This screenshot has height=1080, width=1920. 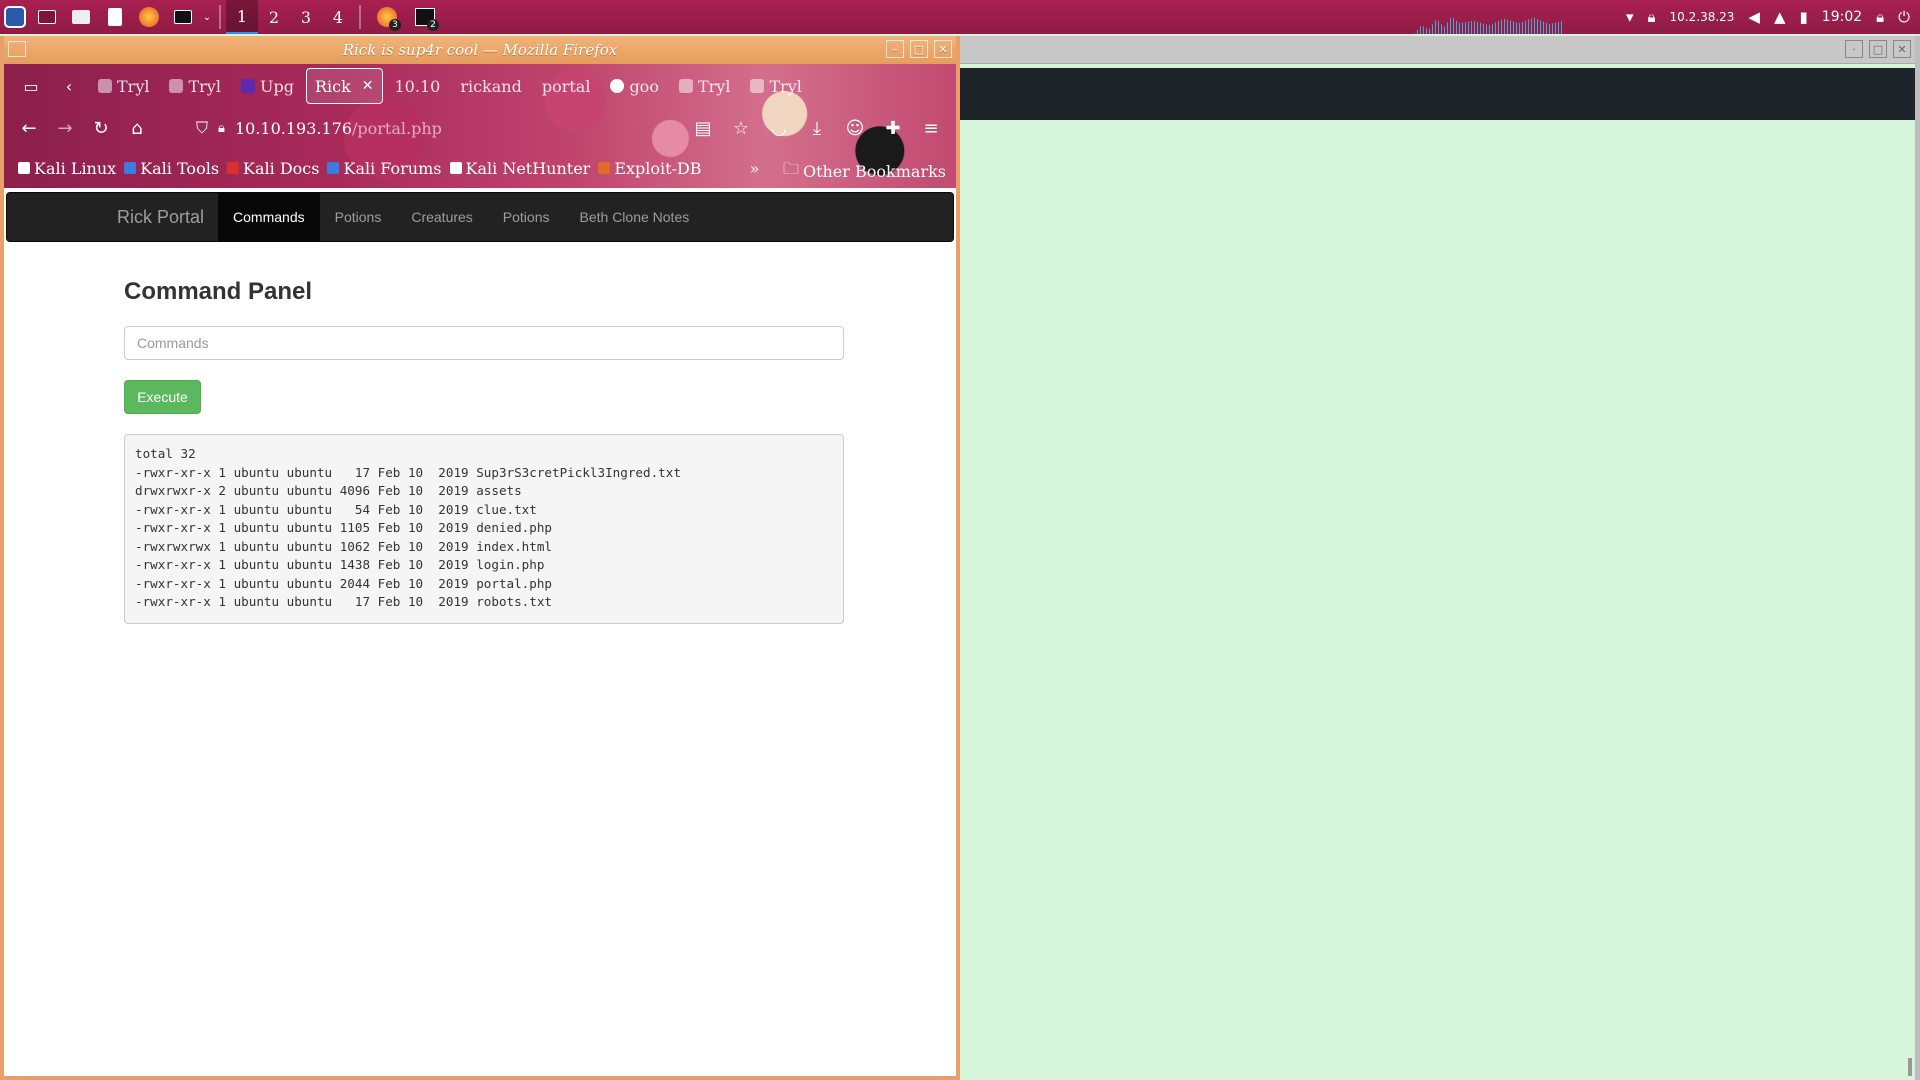 I want to click on other-bookmarks: 🗀︎ Other Bookmarks, so click(x=864, y=171).